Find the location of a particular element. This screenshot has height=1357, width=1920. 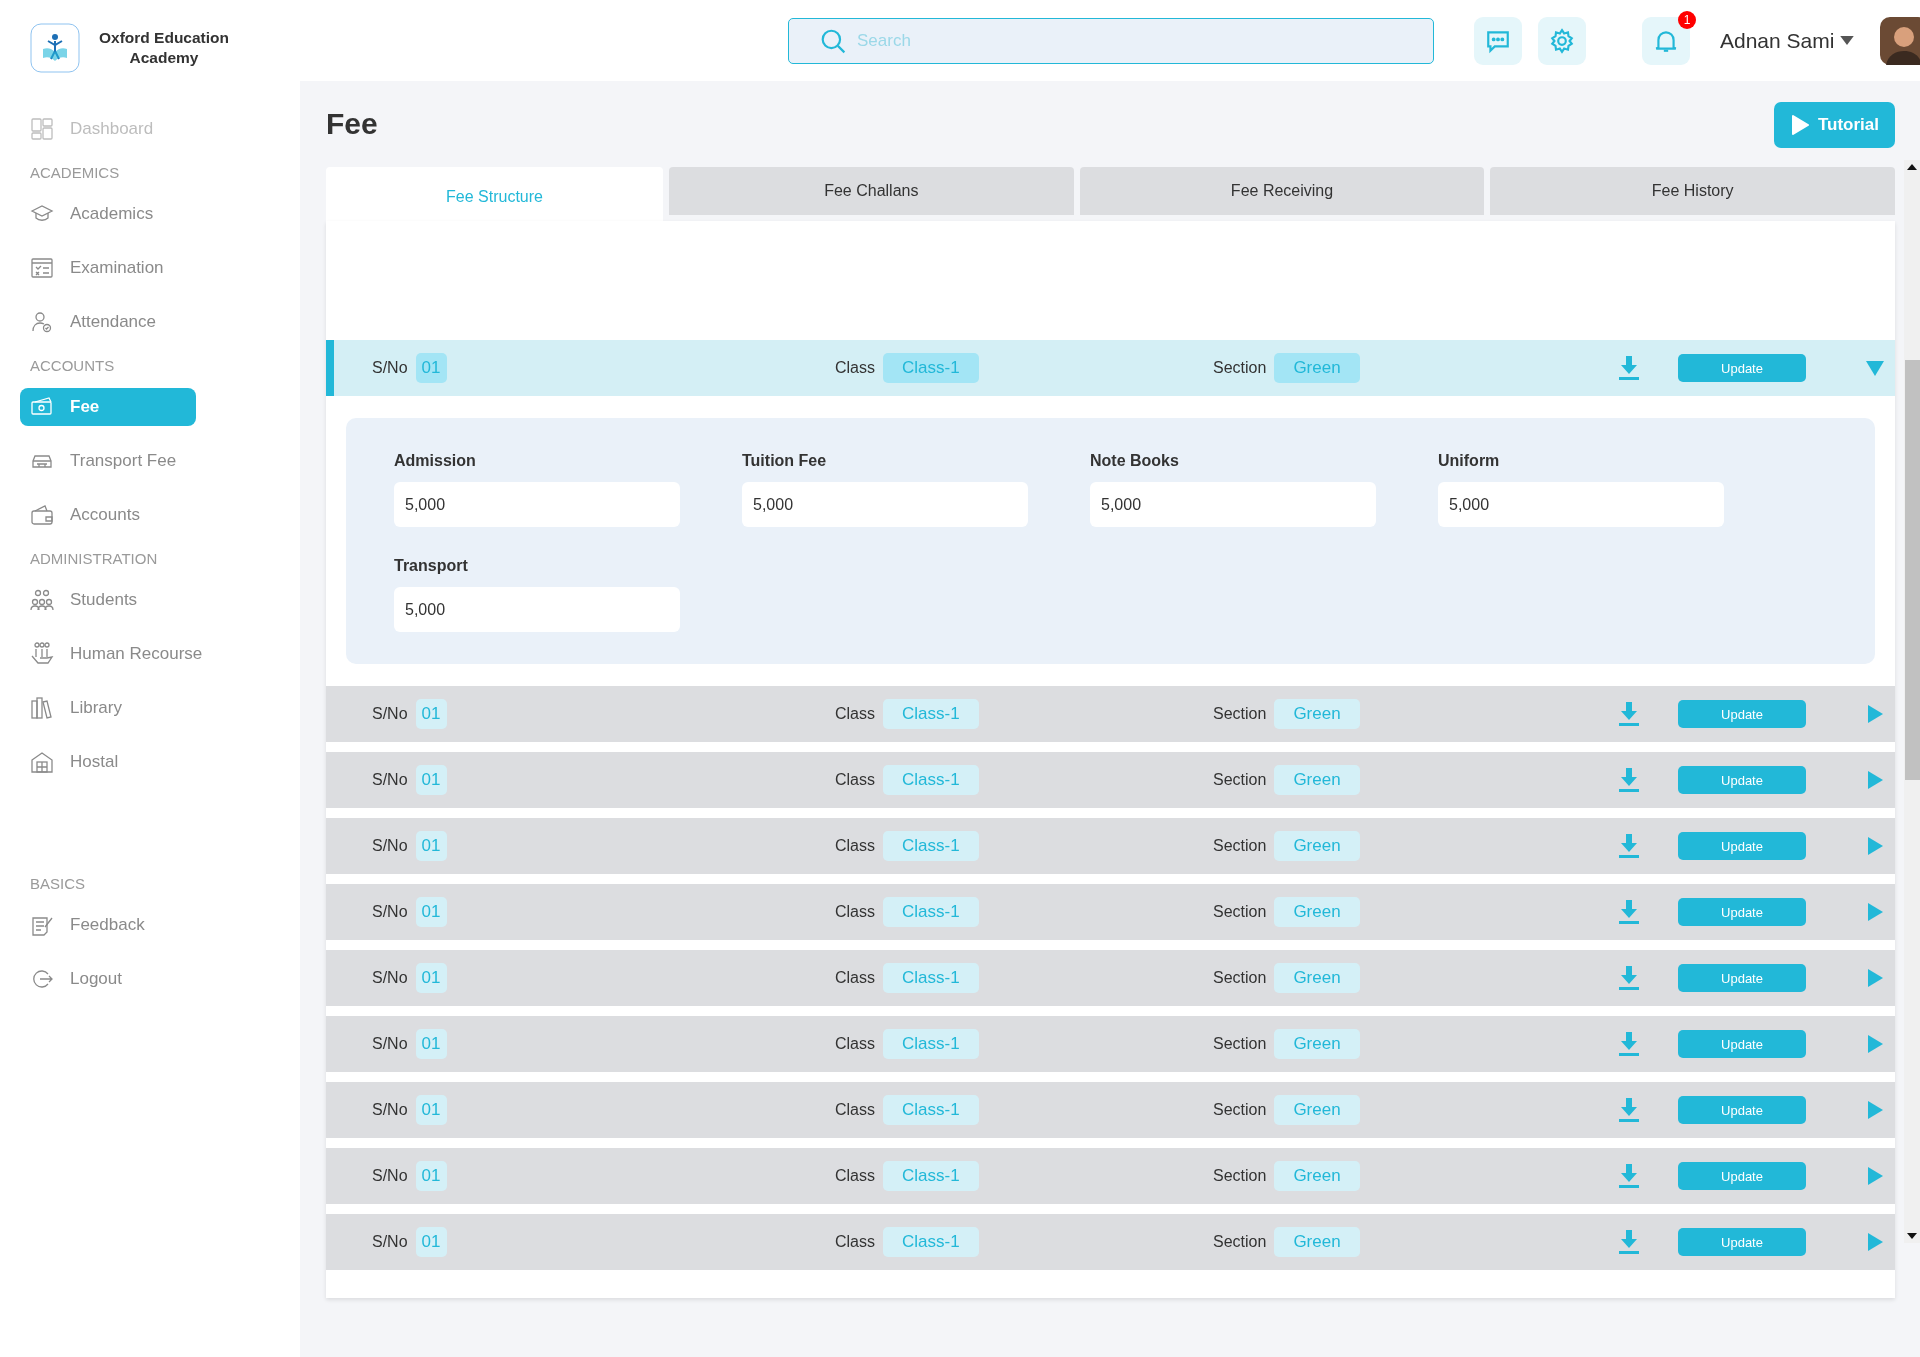

sidebar-item: Attendance is located at coordinates (108, 322).